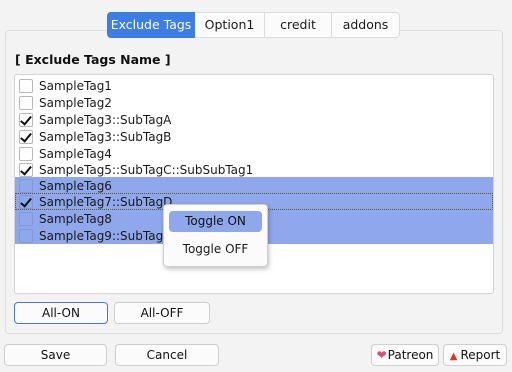  What do you see at coordinates (75, 218) in the screenshot?
I see `tag-label: SampleTag8` at bounding box center [75, 218].